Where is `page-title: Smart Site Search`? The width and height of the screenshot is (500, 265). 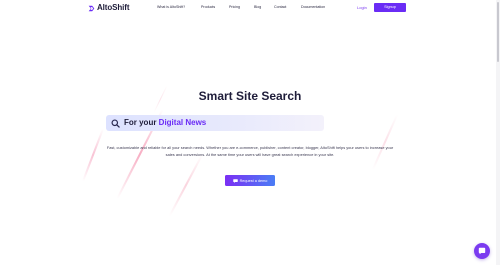 page-title: Smart Site Search is located at coordinates (250, 96).